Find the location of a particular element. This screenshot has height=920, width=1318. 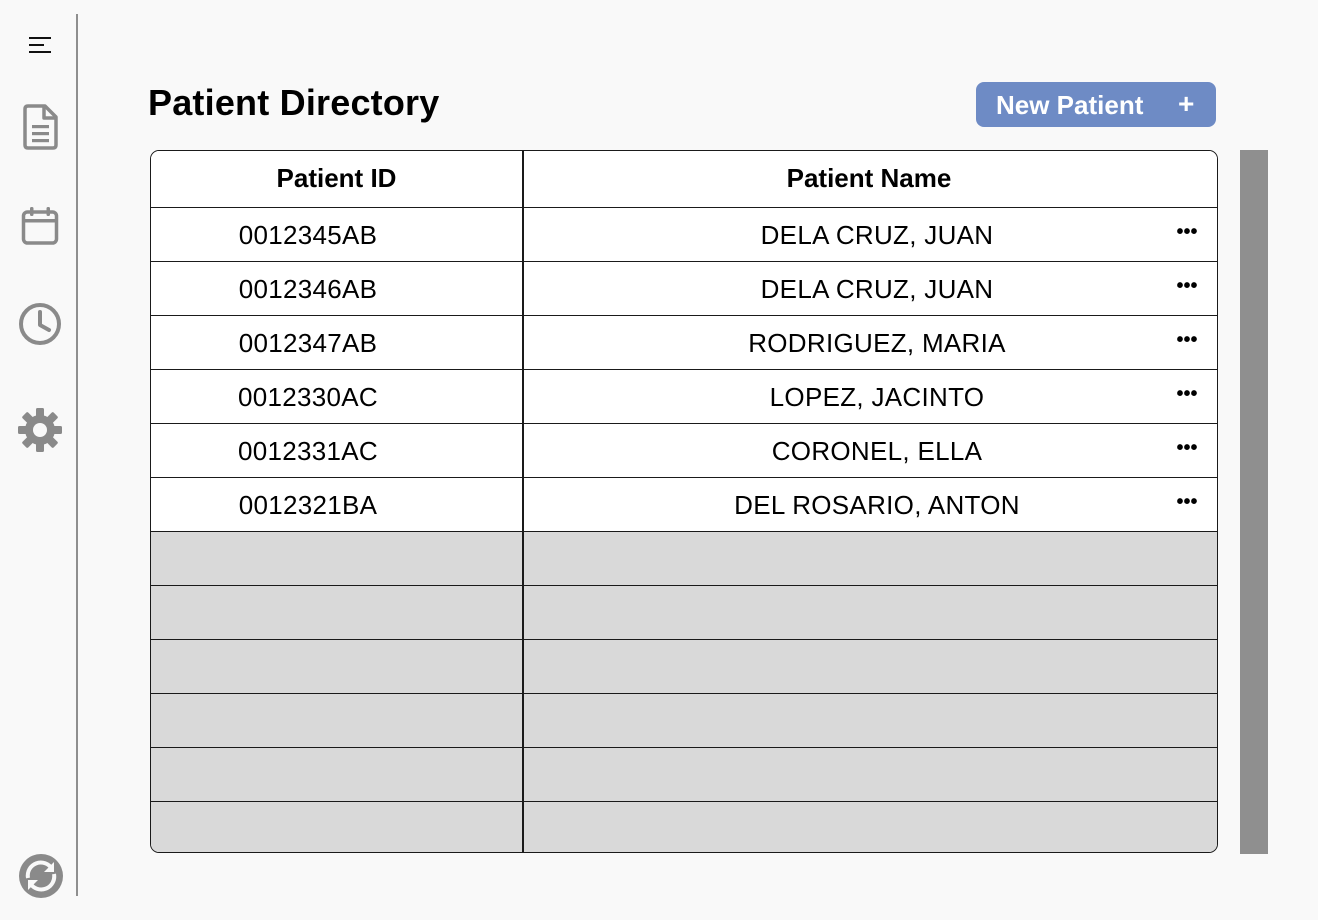

column-header-patient-name: Patient Name is located at coordinates (869, 178).